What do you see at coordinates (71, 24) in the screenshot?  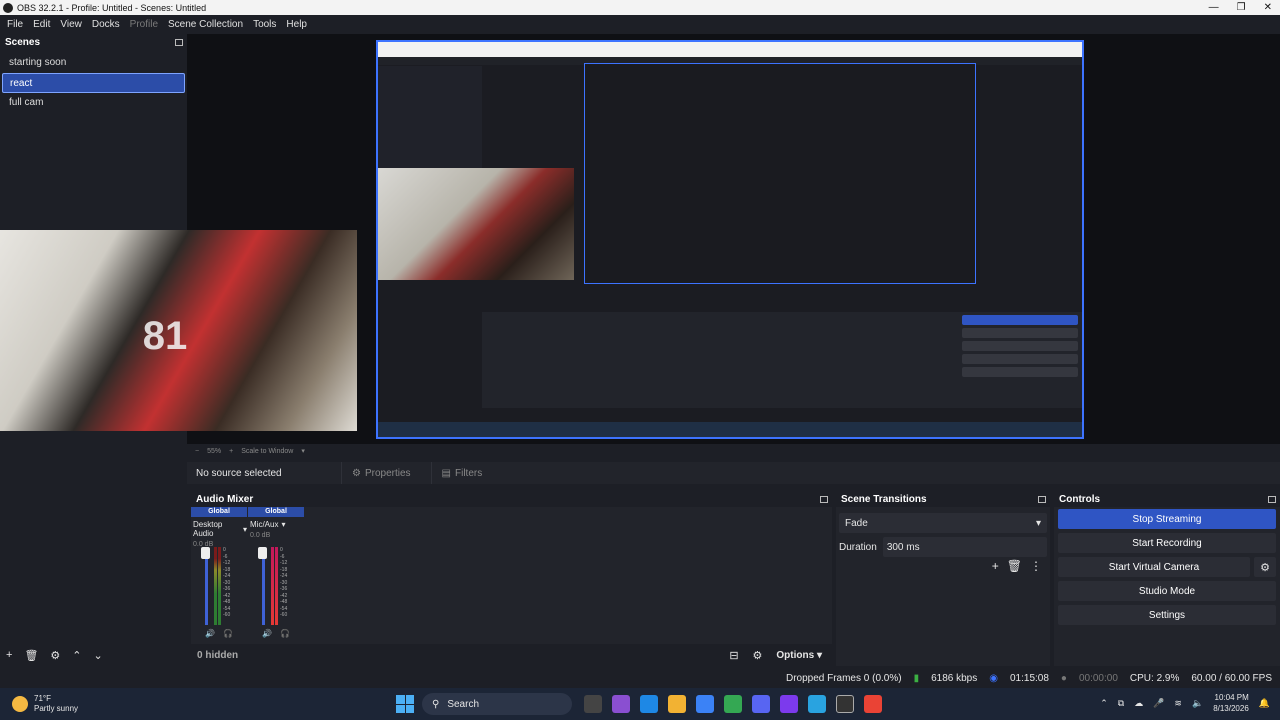 I see `menu-view: View` at bounding box center [71, 24].